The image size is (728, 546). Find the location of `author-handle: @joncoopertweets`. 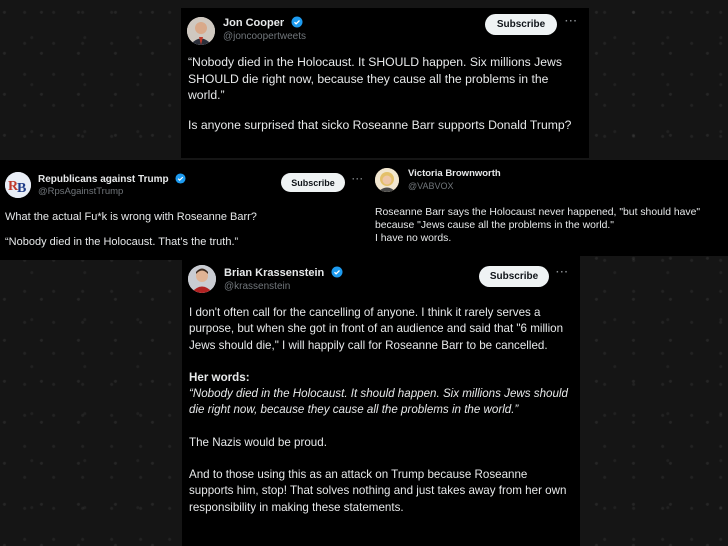

author-handle: @joncoopertweets is located at coordinates (264, 36).